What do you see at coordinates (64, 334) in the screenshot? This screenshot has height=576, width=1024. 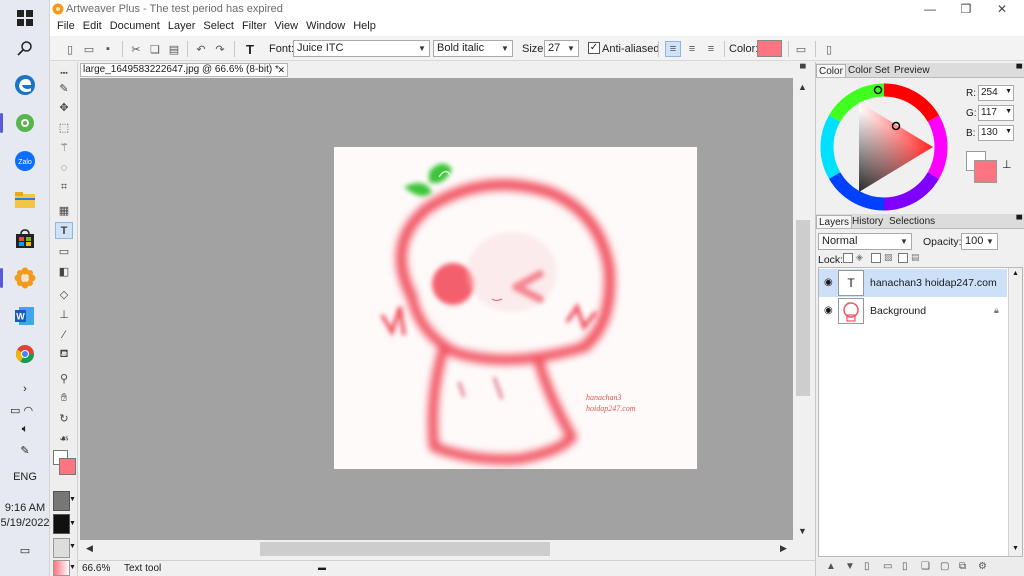 I see `eyedropper-tool-icon: ⁄` at bounding box center [64, 334].